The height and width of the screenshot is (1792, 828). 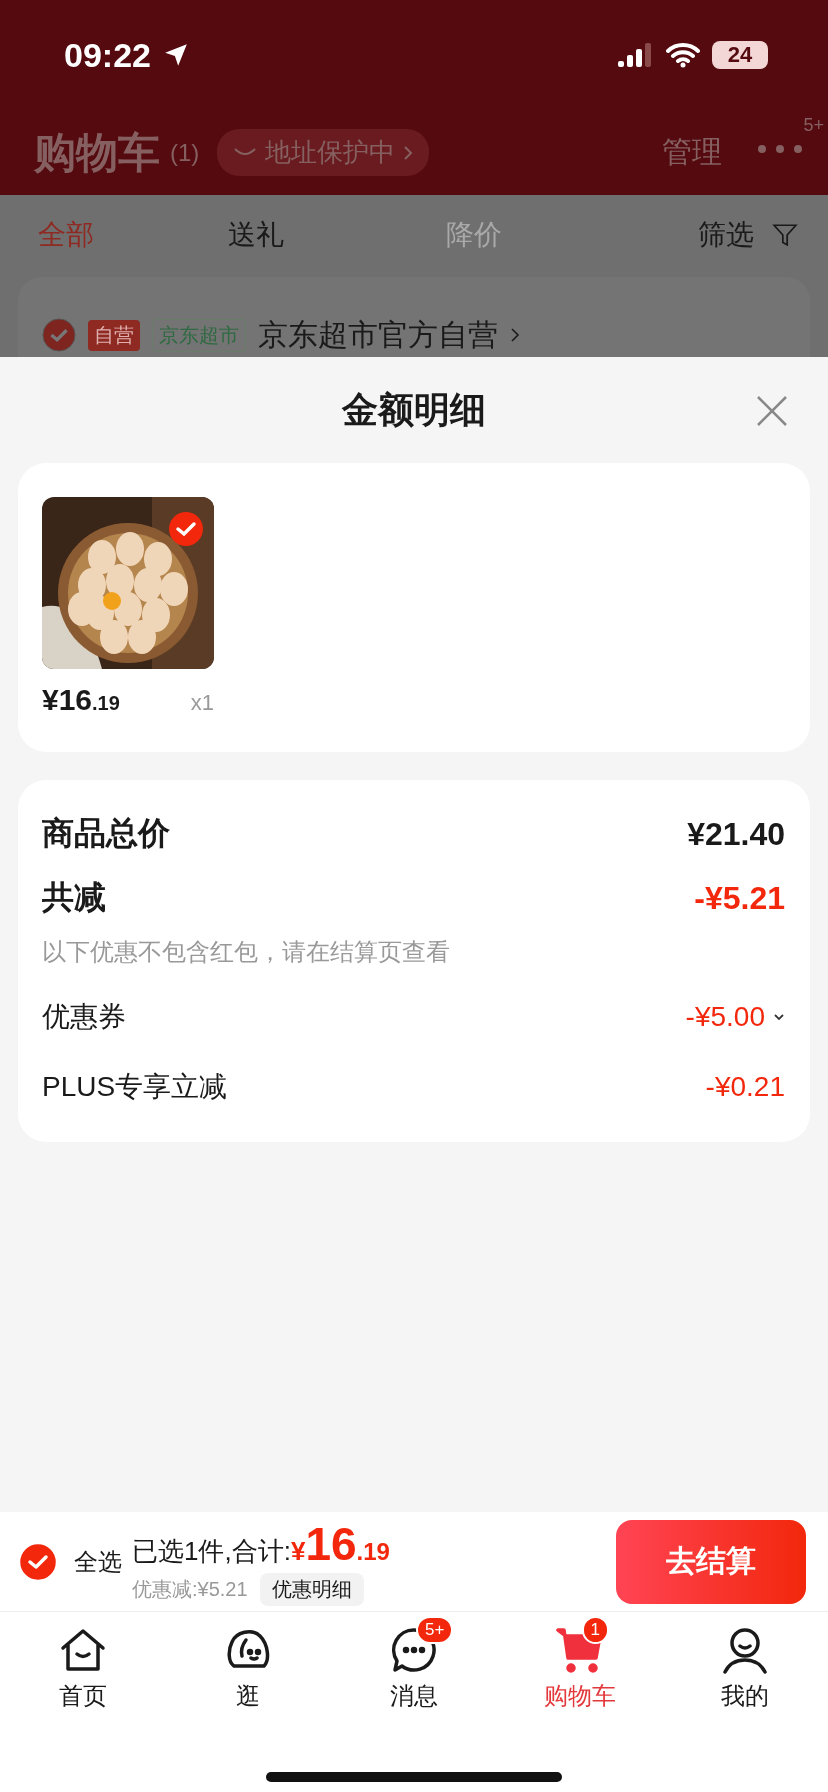 What do you see at coordinates (246, 952) in the screenshot?
I see `discount-note: 以下优惠不包含红包，请在结算页查看` at bounding box center [246, 952].